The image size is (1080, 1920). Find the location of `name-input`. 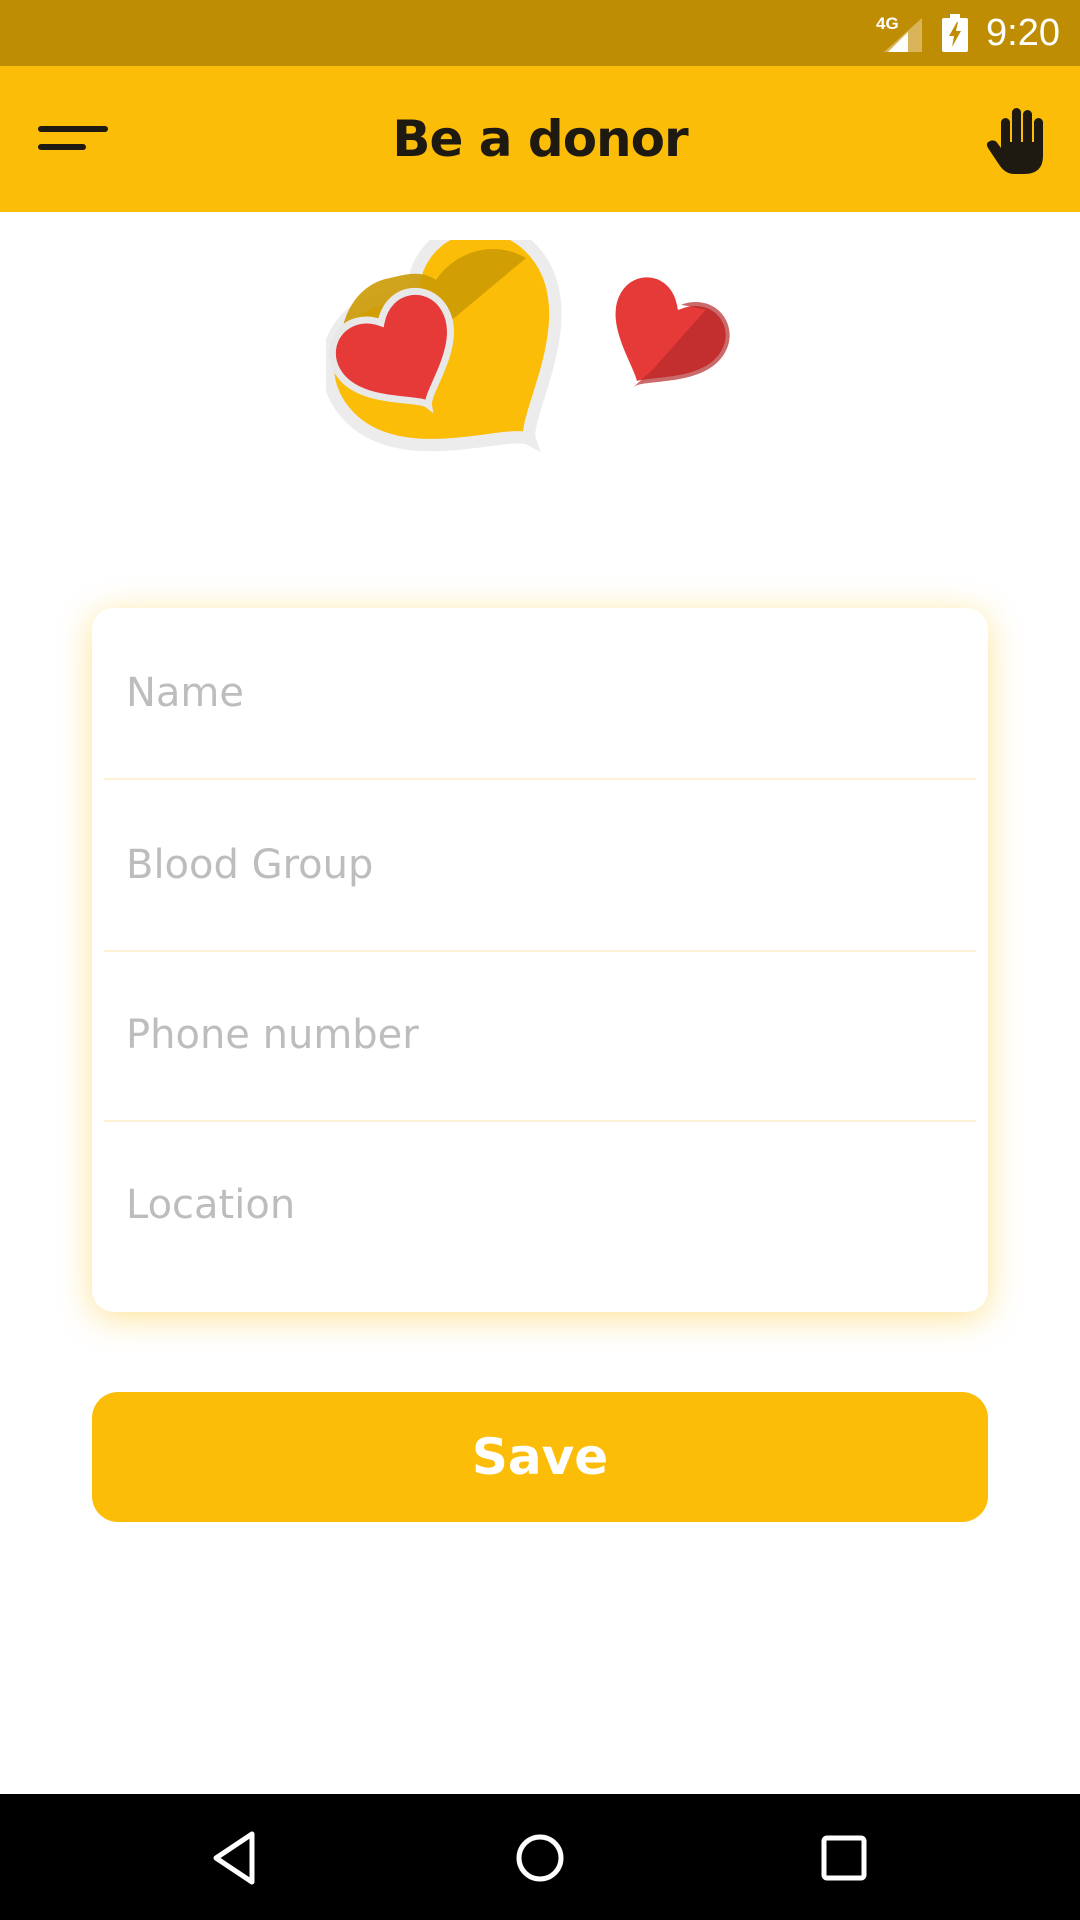

name-input is located at coordinates (540, 693).